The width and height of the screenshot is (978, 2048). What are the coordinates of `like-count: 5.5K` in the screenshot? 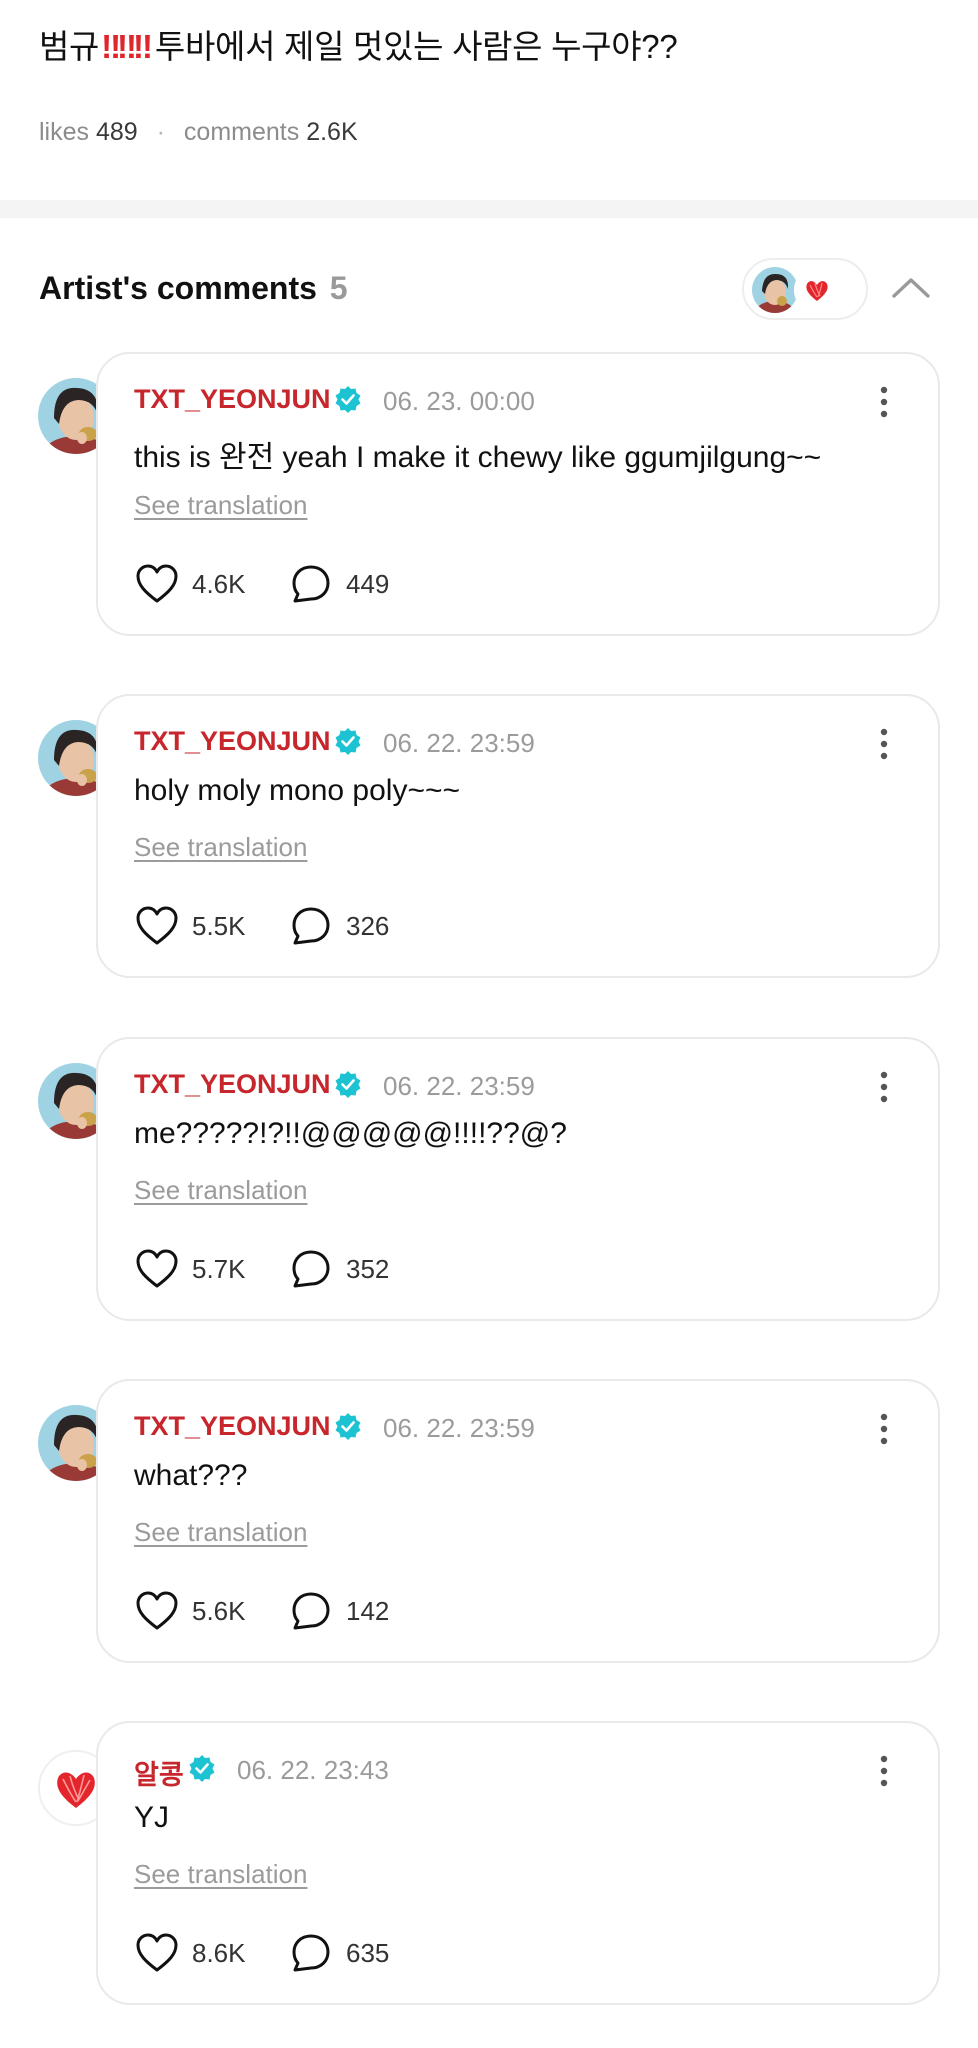 It's located at (219, 926).